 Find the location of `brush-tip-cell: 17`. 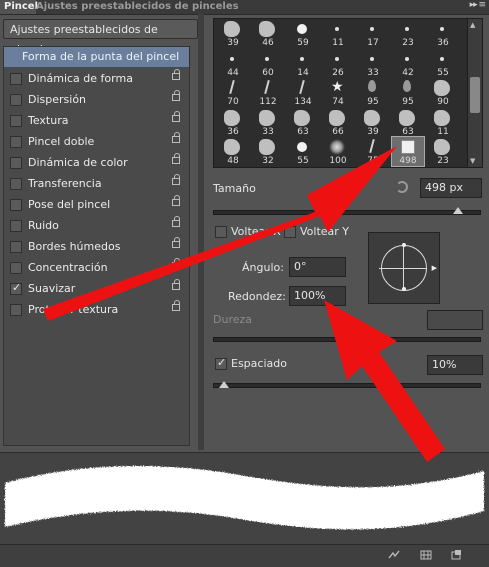

brush-tip-cell: 17 is located at coordinates (373, 33).